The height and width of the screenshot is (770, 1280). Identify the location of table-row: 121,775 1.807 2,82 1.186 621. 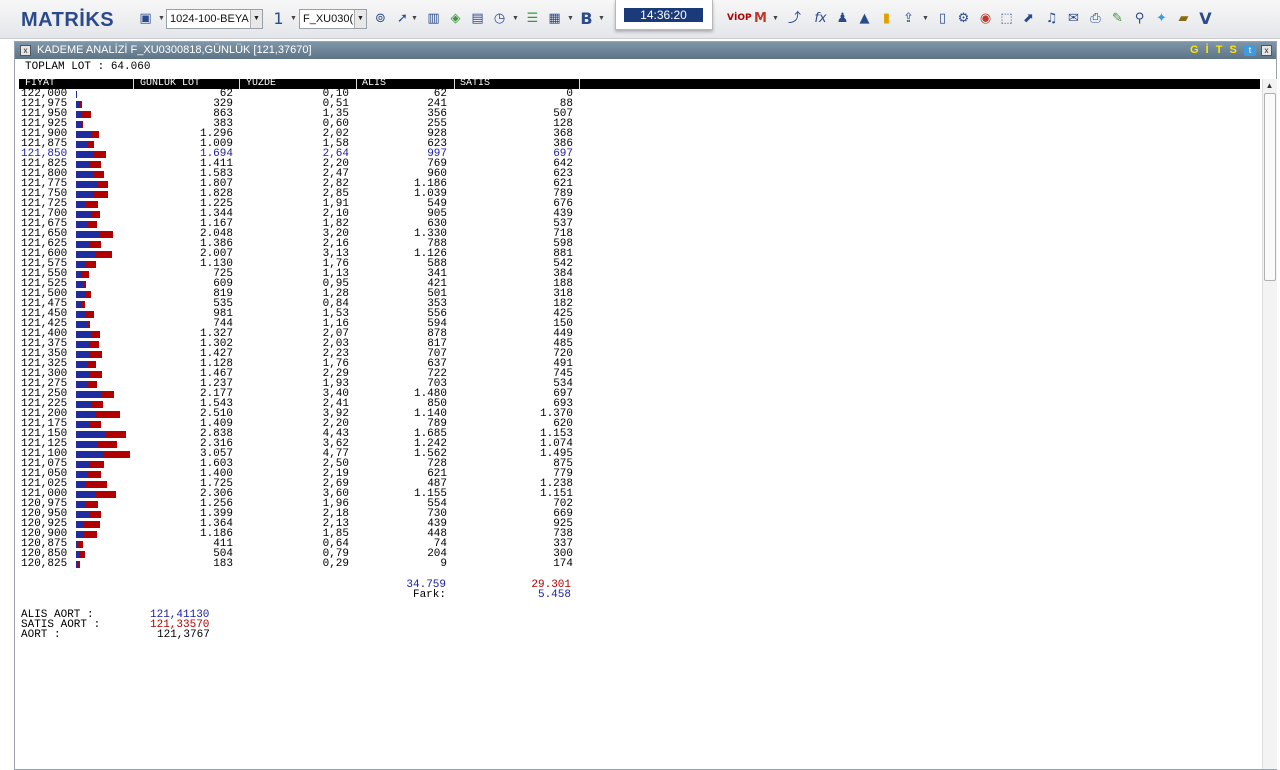
(304, 184).